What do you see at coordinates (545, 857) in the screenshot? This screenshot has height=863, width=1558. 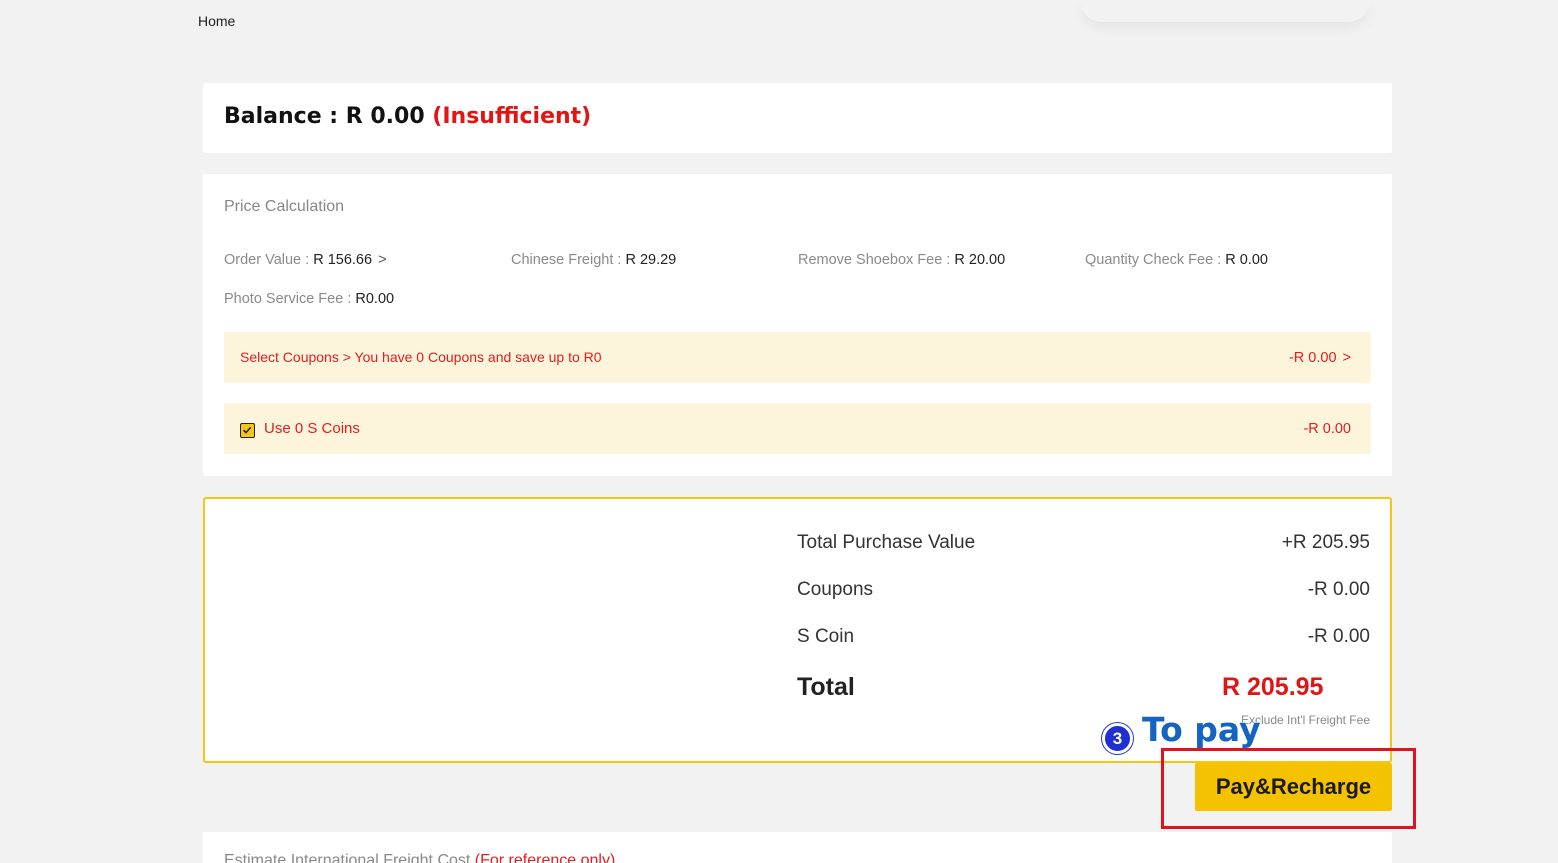 I see `freight-estimate-note: (For reference only)` at bounding box center [545, 857].